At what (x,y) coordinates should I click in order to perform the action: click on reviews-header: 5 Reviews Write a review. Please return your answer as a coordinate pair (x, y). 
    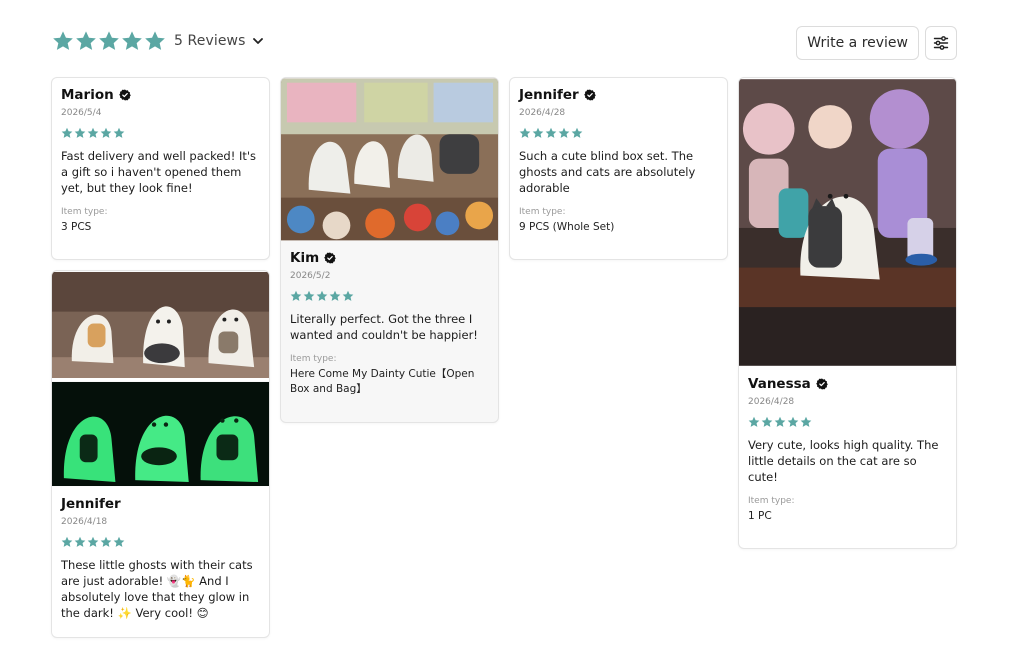
    Looking at the image, I should click on (504, 43).